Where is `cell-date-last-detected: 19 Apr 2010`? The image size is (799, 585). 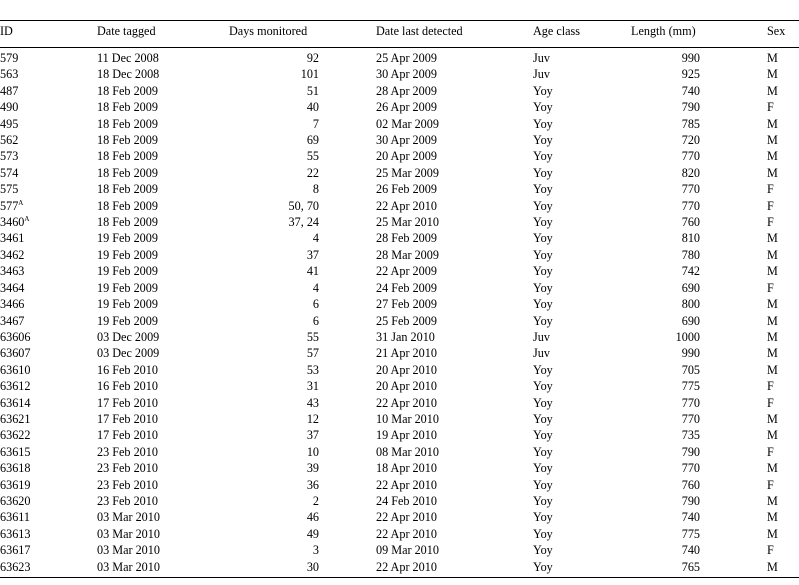
cell-date-last-detected: 19 Apr 2010 is located at coordinates (406, 435).